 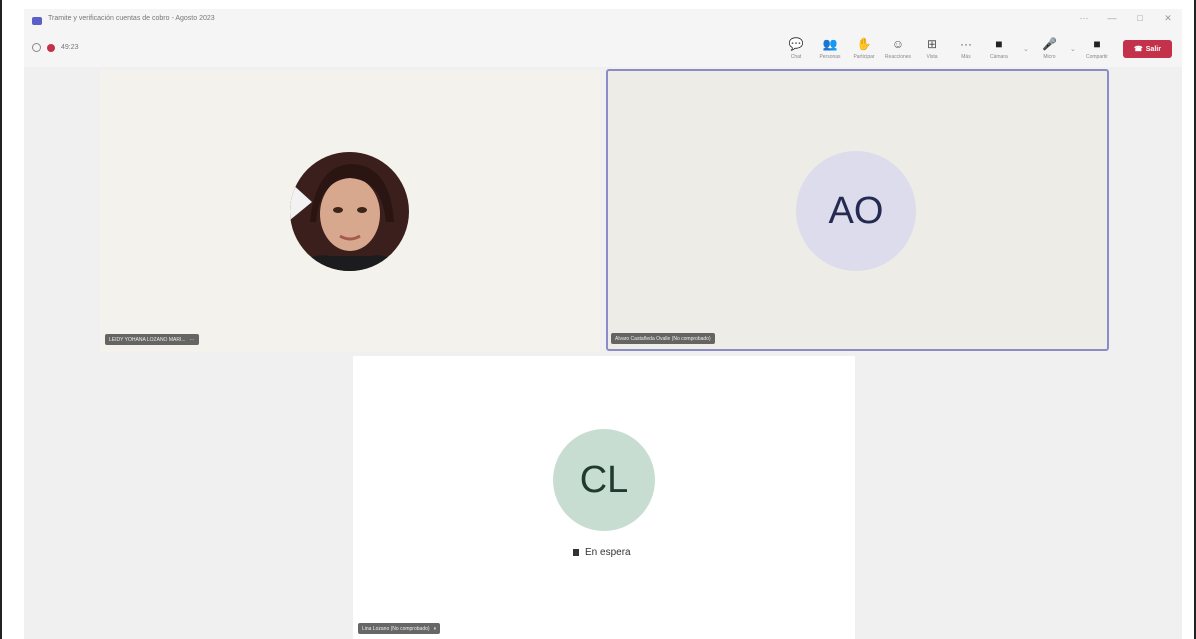 I want to click on reactions-button: ☺ Reacciones, so click(x=898, y=48).